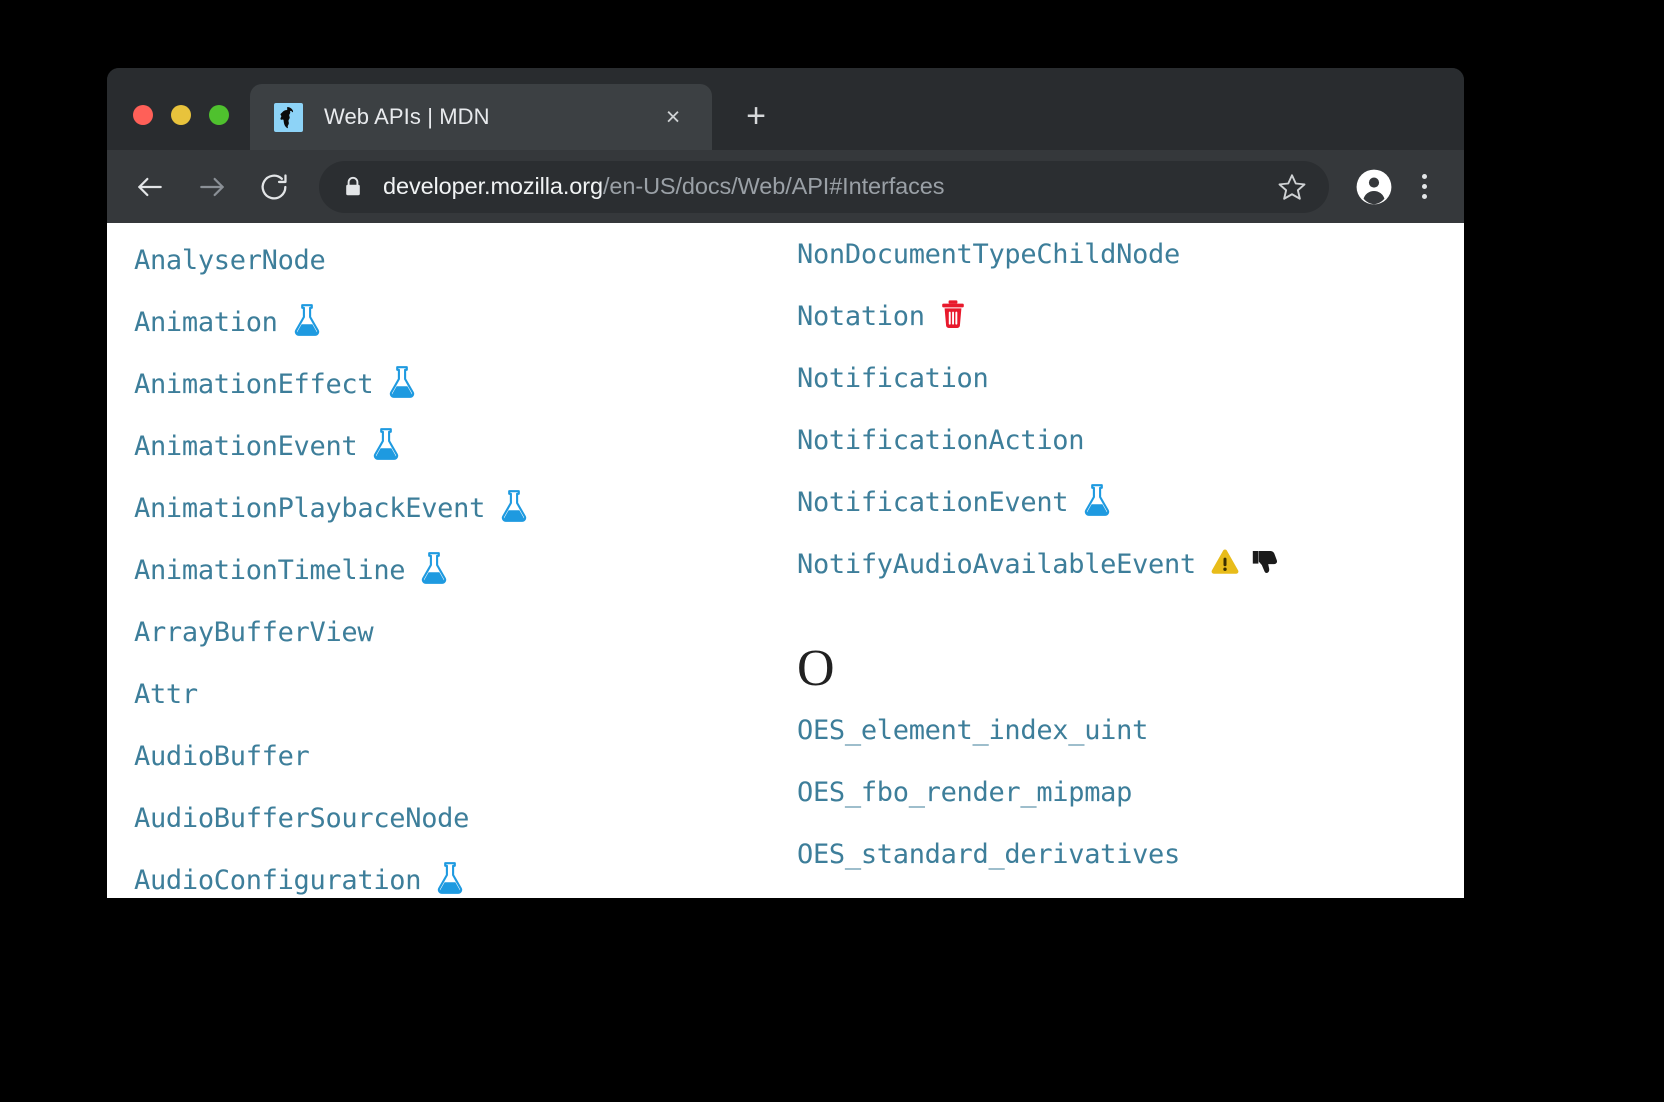 This screenshot has height=1102, width=1664. I want to click on close-icon: ×, so click(673, 117).